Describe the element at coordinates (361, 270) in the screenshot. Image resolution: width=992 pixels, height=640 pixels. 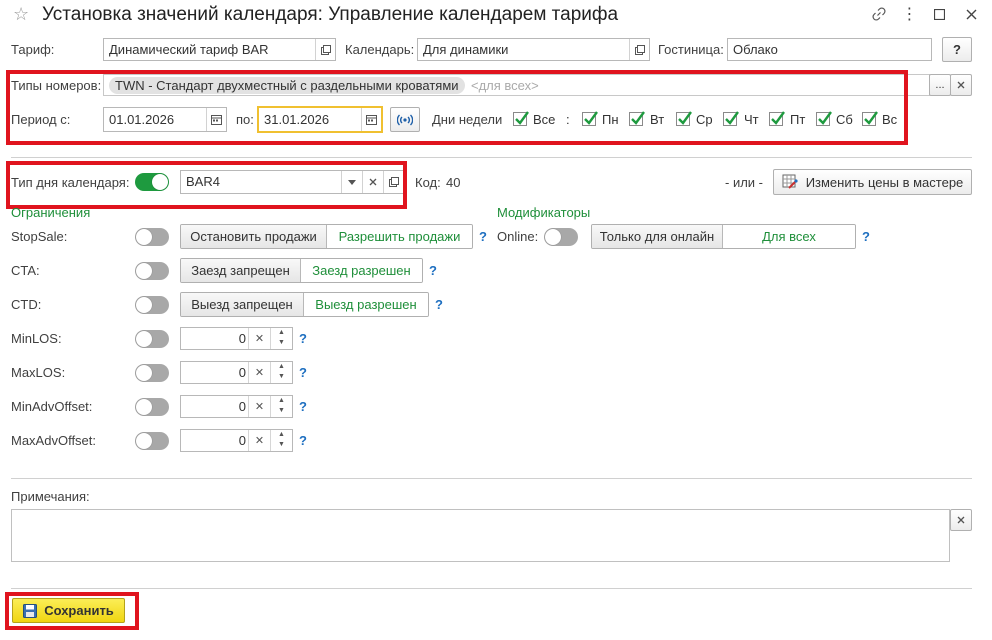
I see `cta-allow-option: Заезд разрешен` at that location.